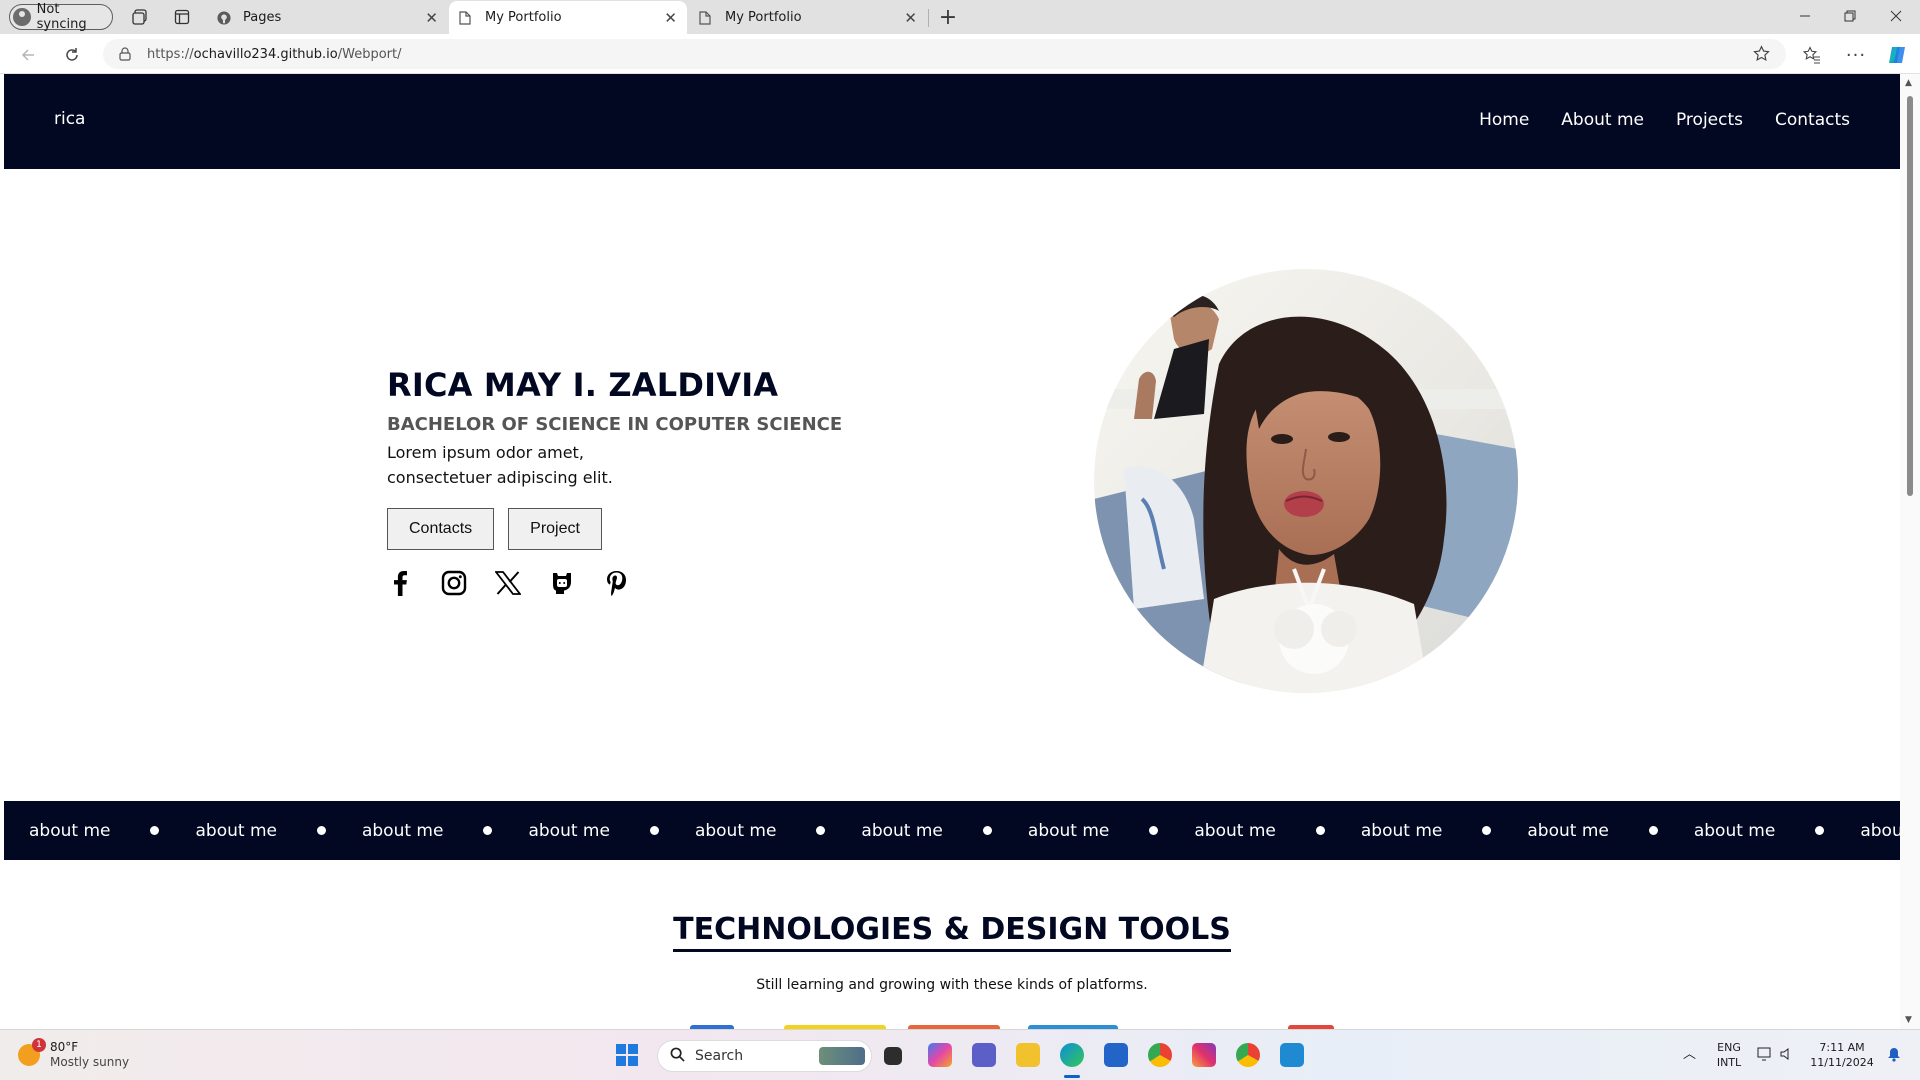 The height and width of the screenshot is (1080, 1920). What do you see at coordinates (1729, 1047) in the screenshot?
I see `language-code: ENG` at bounding box center [1729, 1047].